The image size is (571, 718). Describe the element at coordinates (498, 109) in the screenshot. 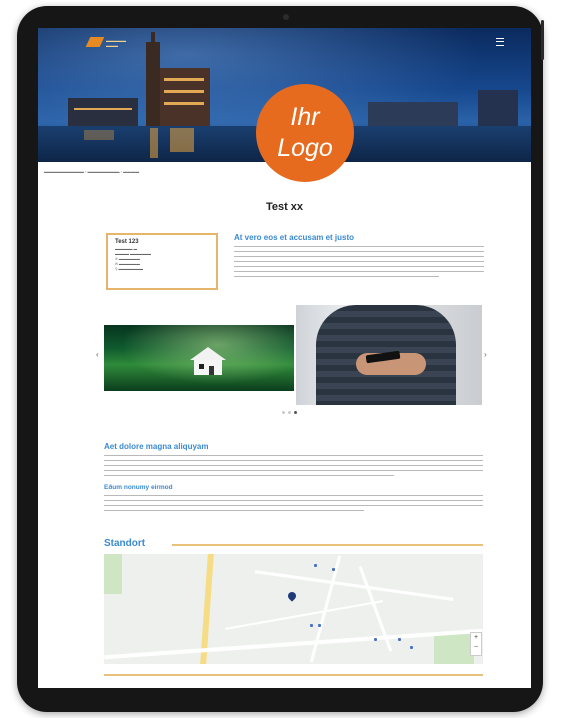

I see `modern-building-right` at that location.